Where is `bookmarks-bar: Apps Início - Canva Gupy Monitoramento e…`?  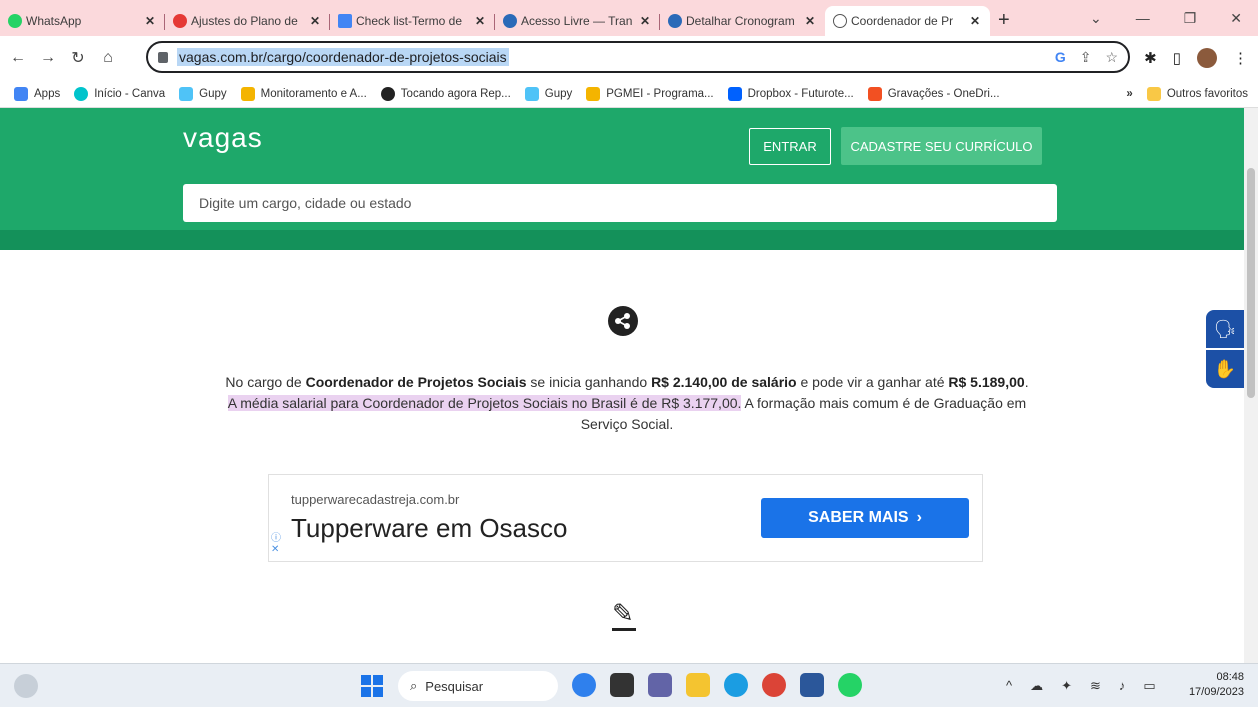 bookmarks-bar: Apps Início - Canva Gupy Monitoramento e… is located at coordinates (629, 94).